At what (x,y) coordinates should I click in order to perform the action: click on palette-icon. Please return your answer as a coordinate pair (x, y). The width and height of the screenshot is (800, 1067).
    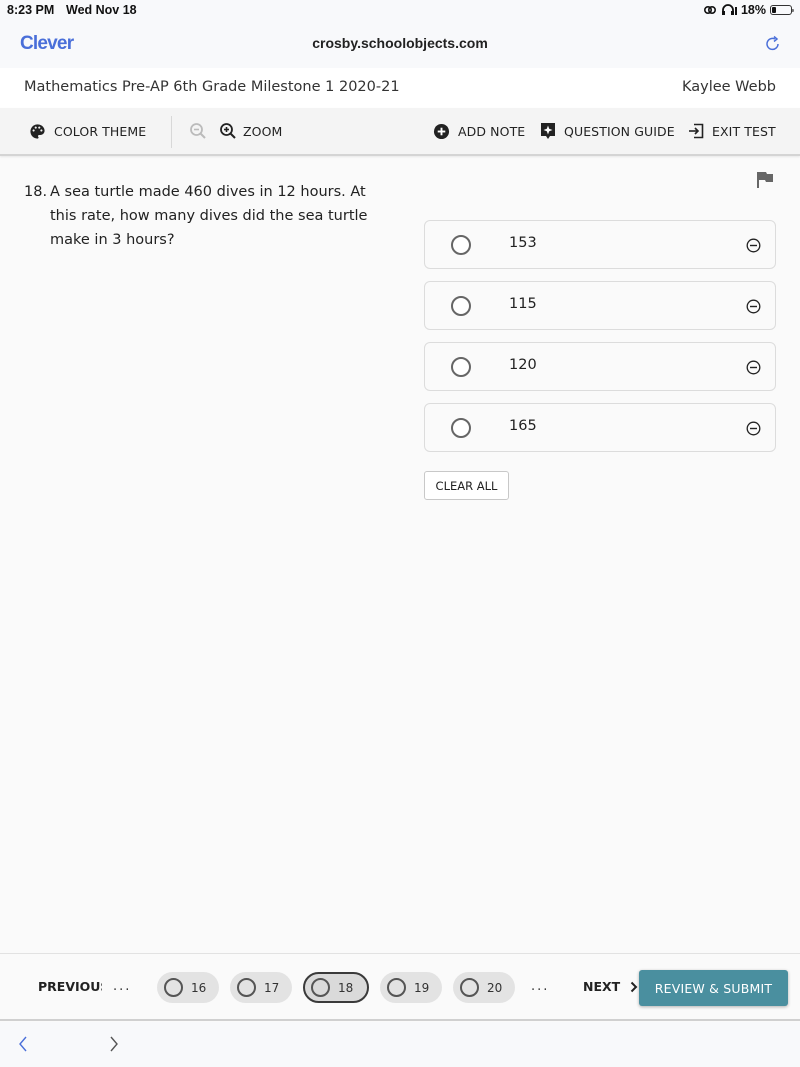
    Looking at the image, I should click on (37, 131).